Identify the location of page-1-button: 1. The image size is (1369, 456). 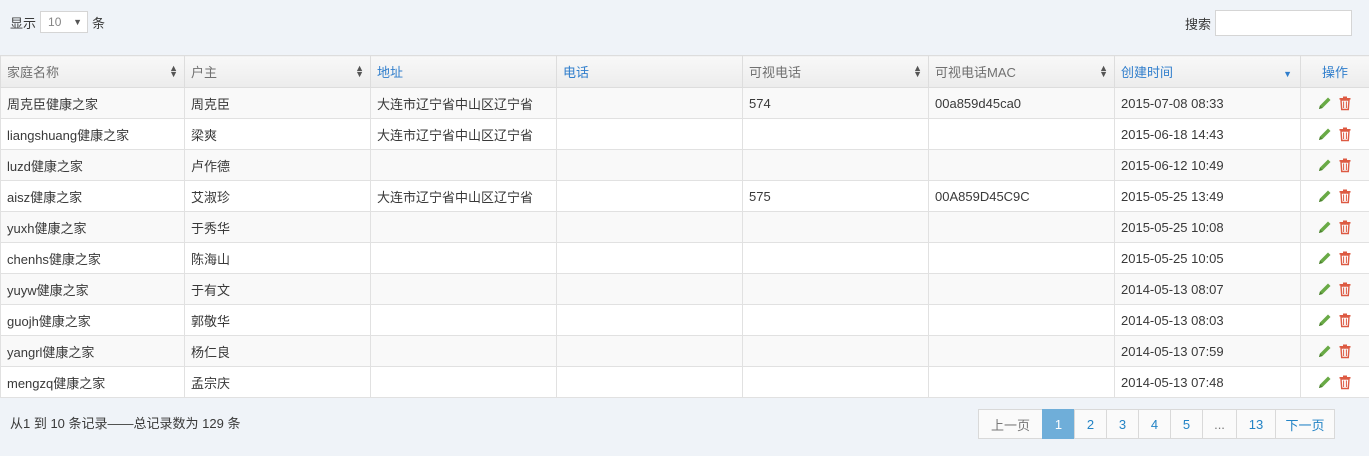
(1058, 424).